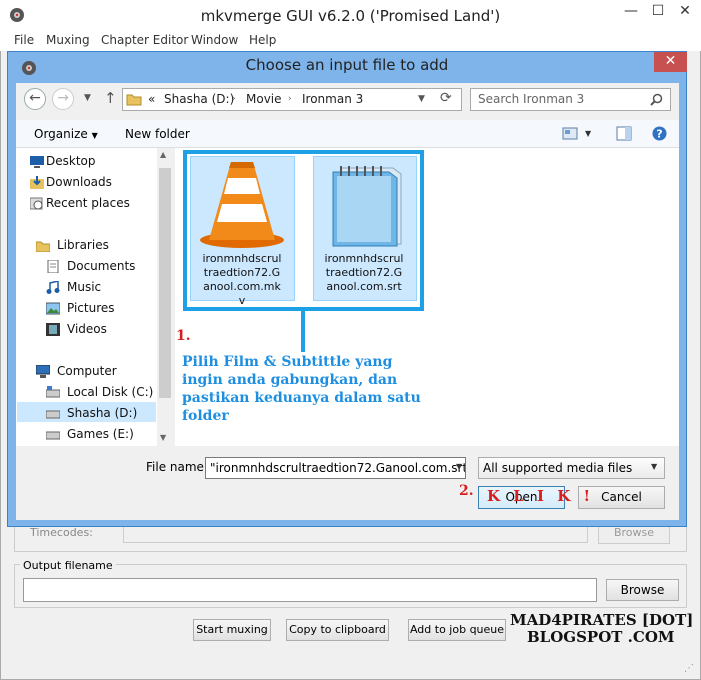 This screenshot has height=680, width=701. I want to click on search-placeholder: Search Ironman 3, so click(531, 99).